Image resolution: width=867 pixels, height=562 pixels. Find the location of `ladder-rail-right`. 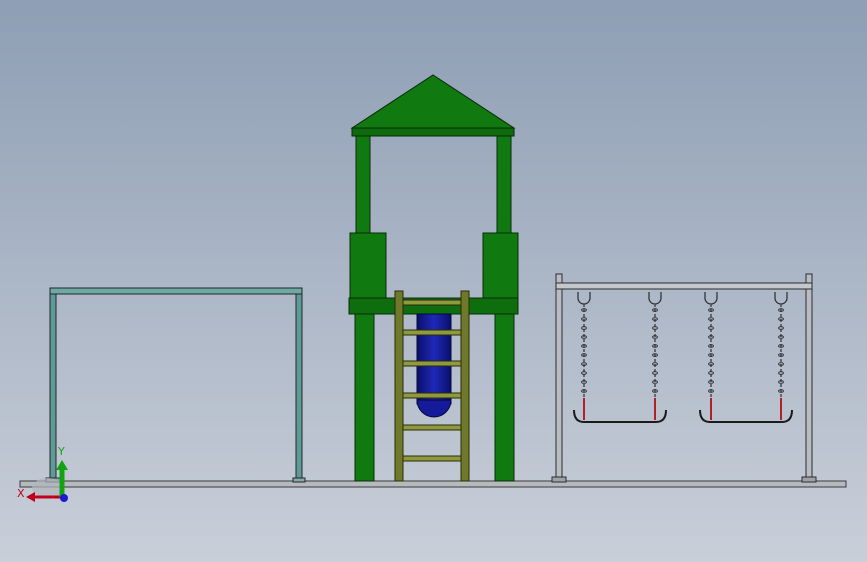

ladder-rail-right is located at coordinates (465, 386).